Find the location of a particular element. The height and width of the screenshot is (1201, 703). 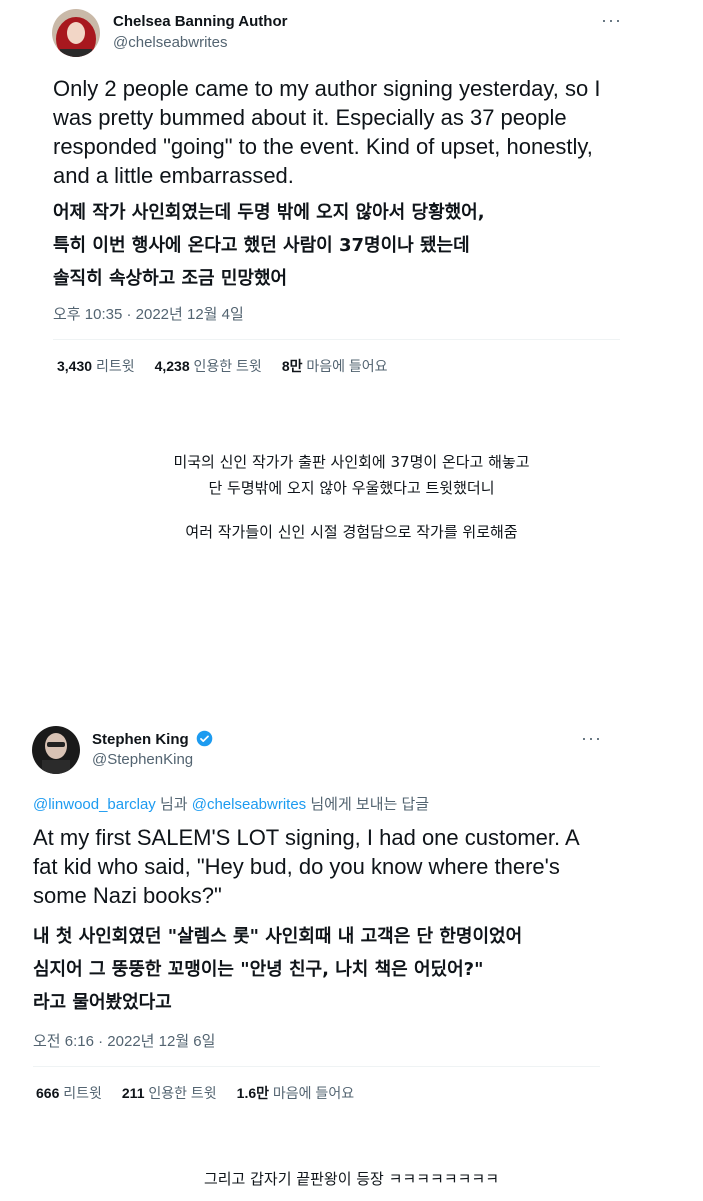

retweet-stat: 3,430 리트윗 is located at coordinates (96, 366).